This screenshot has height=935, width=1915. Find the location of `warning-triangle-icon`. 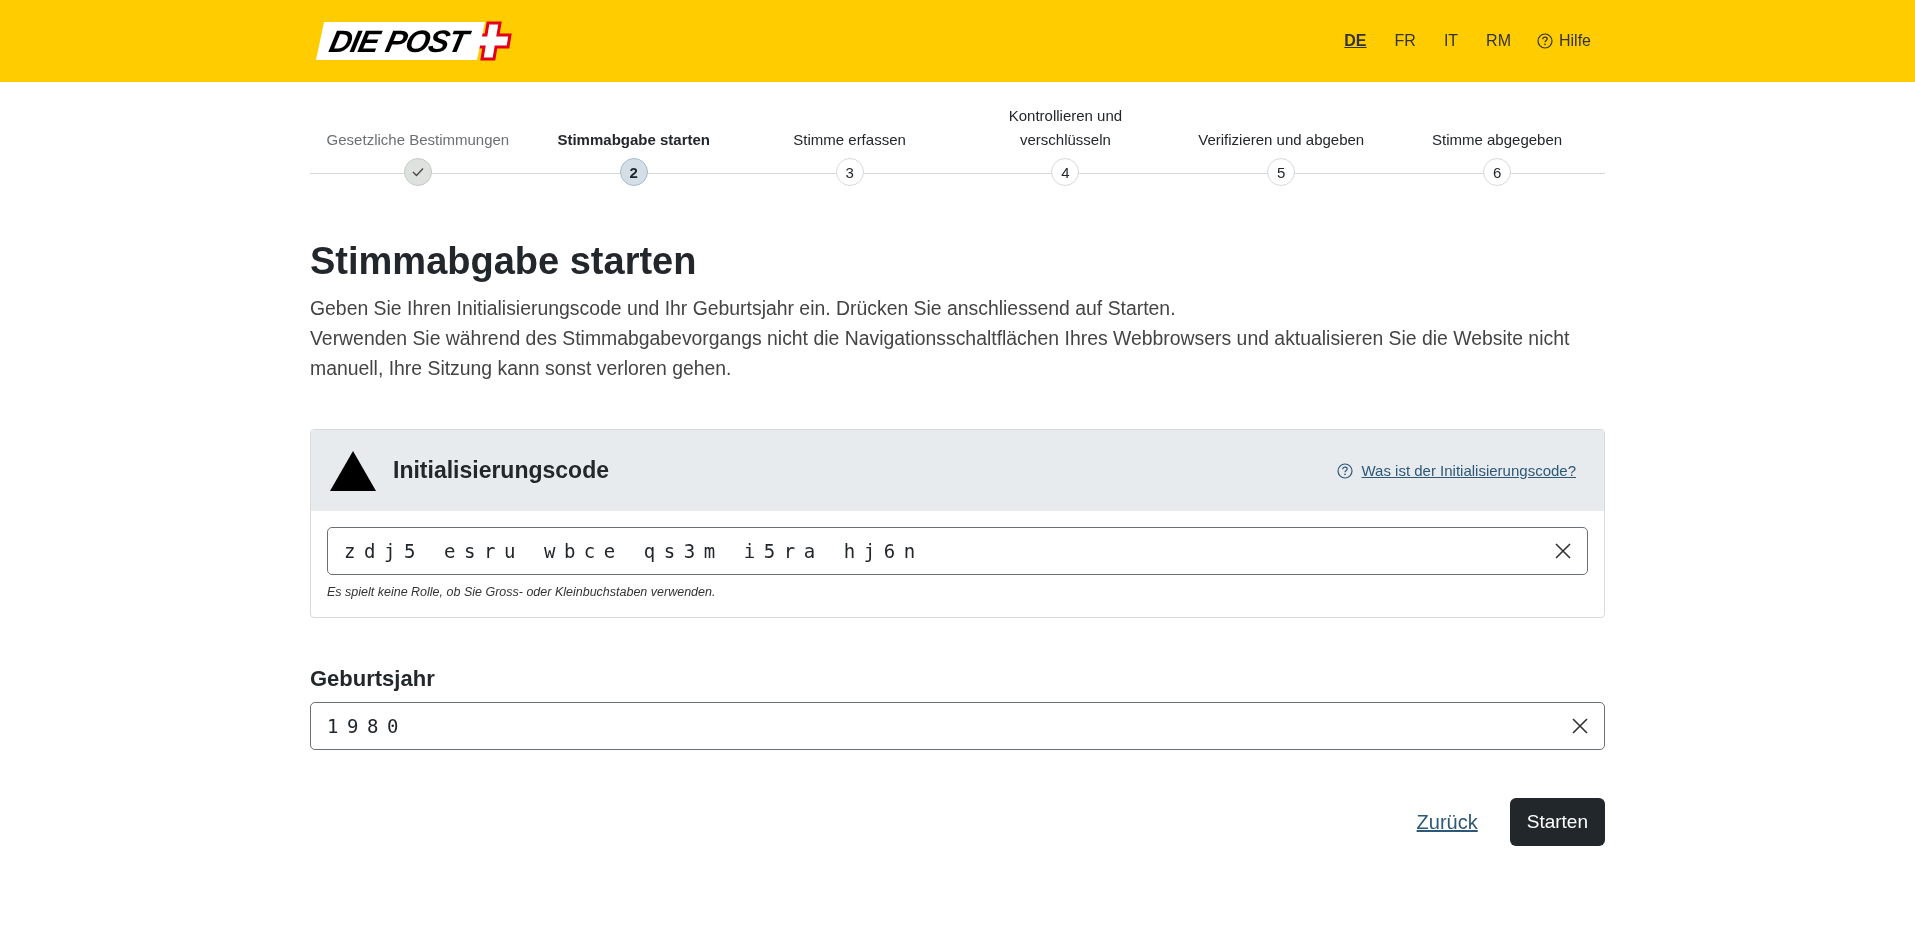

warning-triangle-icon is located at coordinates (353, 470).